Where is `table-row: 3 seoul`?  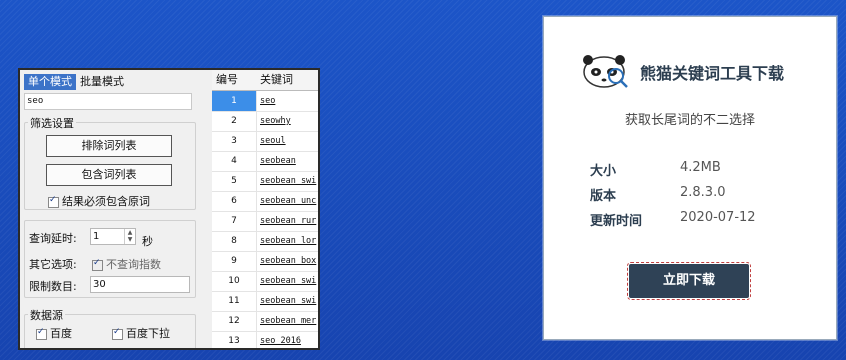 table-row: 3 seoul is located at coordinates (265, 141).